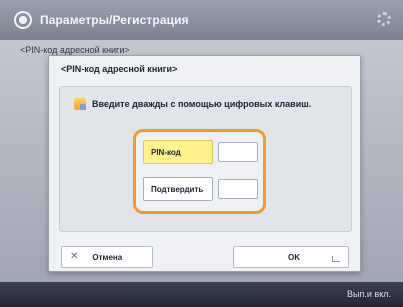 The height and width of the screenshot is (307, 403). I want to click on settings-icon, so click(23, 20).